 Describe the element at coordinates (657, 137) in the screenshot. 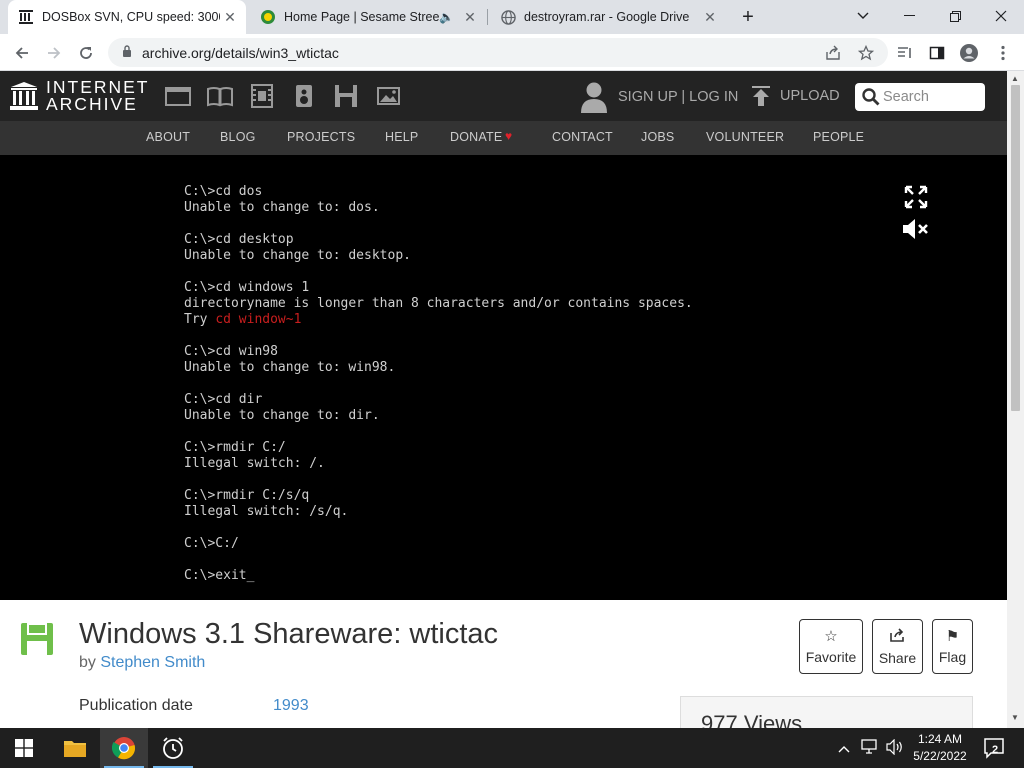

I see `nav-jobs: JOBS` at that location.